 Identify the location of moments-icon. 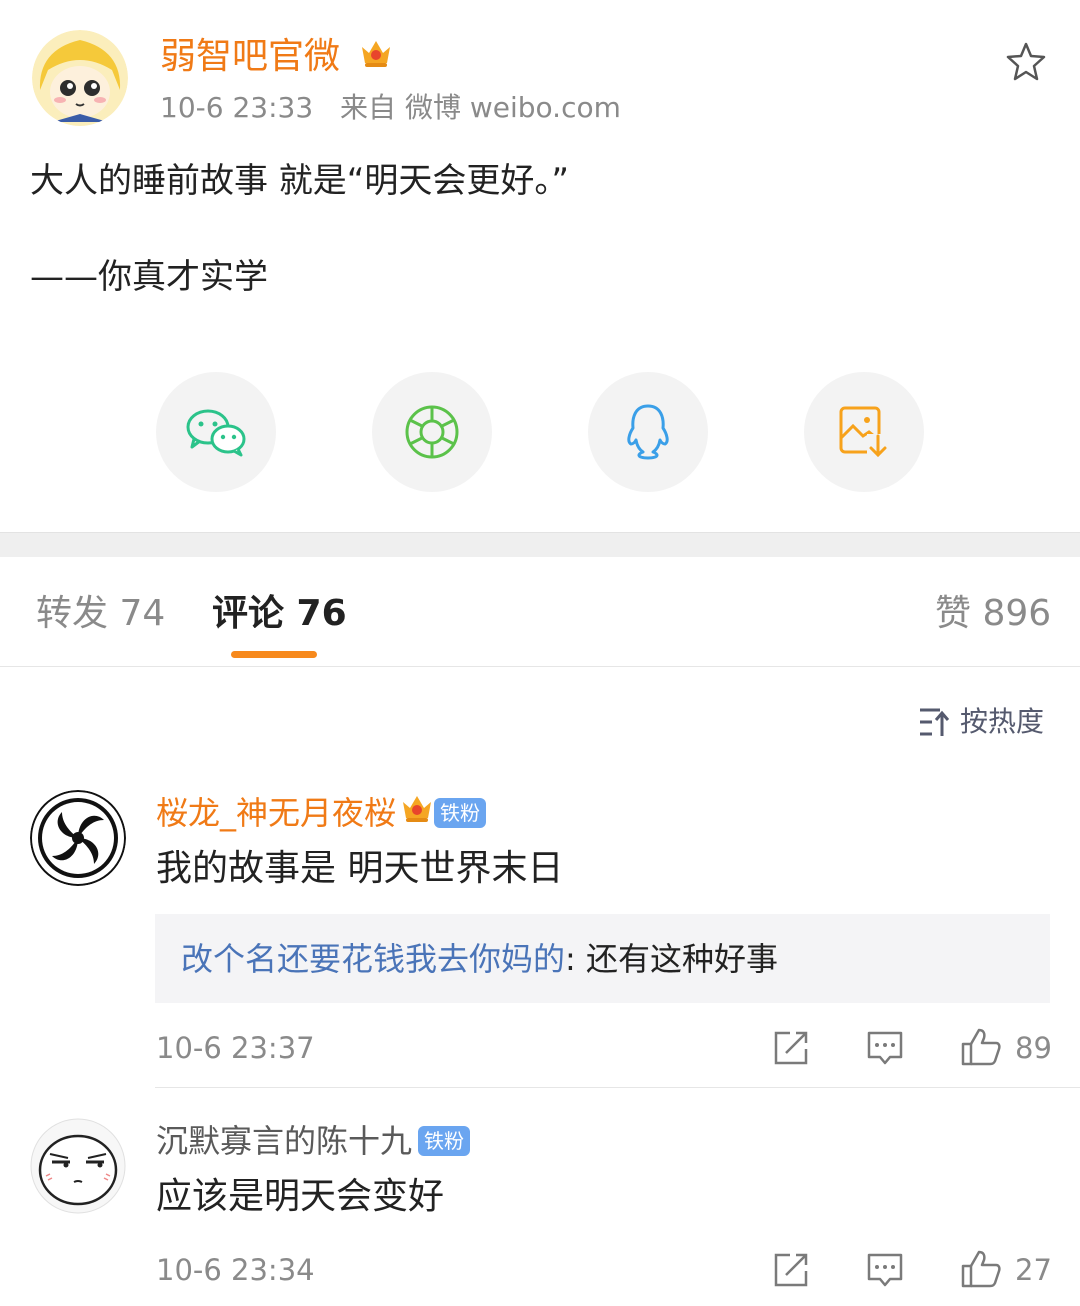
(432, 432).